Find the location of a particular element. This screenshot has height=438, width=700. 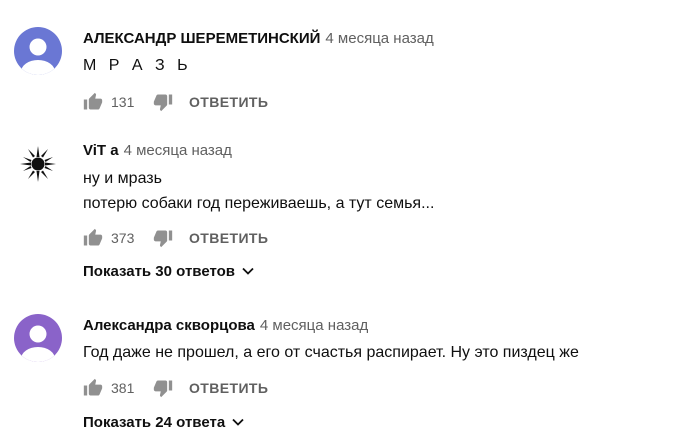

reply-button: ОТВЕТИТЬ is located at coordinates (228, 388).